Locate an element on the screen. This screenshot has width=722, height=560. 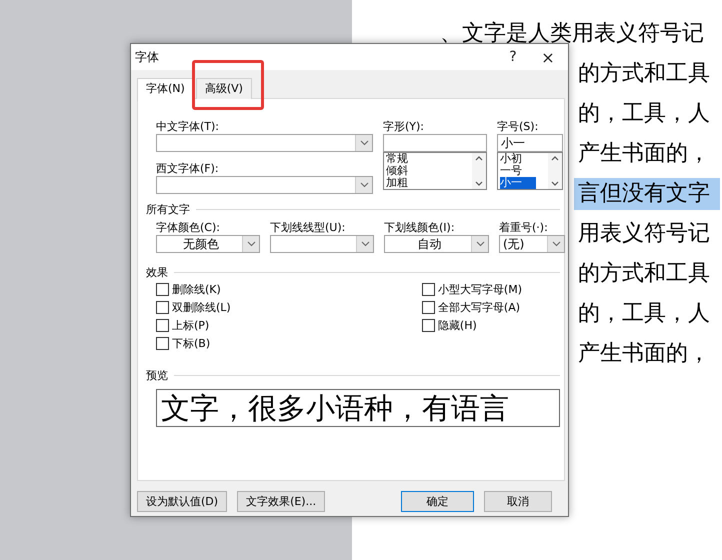
checkbox-label: 全部大写字母(A) is located at coordinates (479, 307).